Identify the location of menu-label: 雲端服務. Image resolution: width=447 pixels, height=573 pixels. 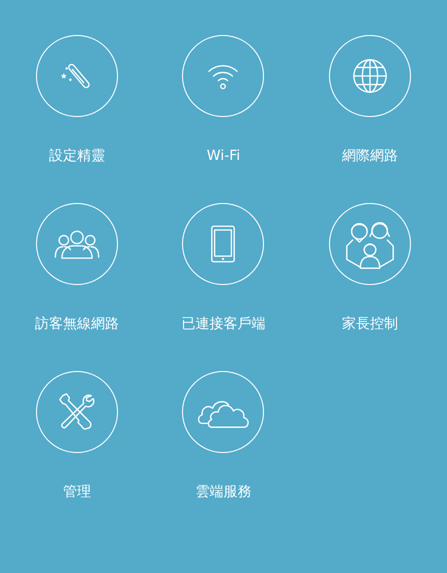
(223, 492).